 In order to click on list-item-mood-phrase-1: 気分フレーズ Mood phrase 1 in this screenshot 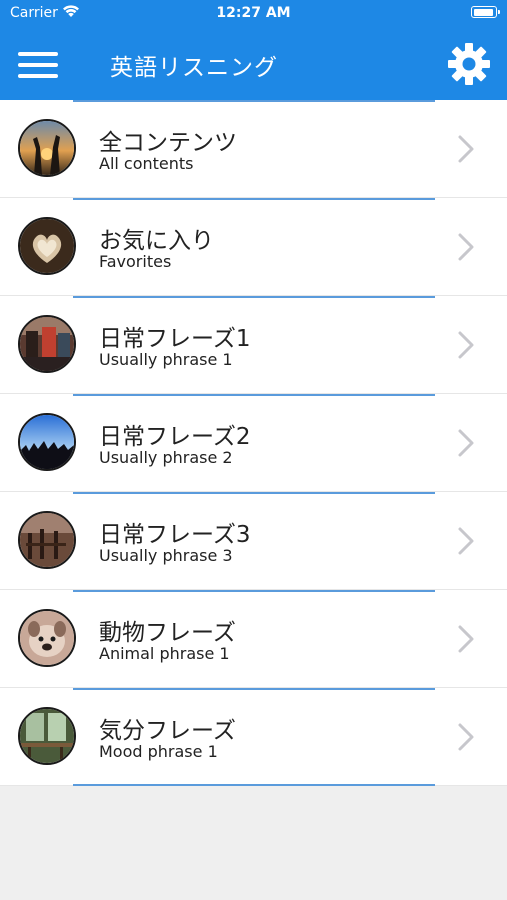, I will do `click(253, 737)`.